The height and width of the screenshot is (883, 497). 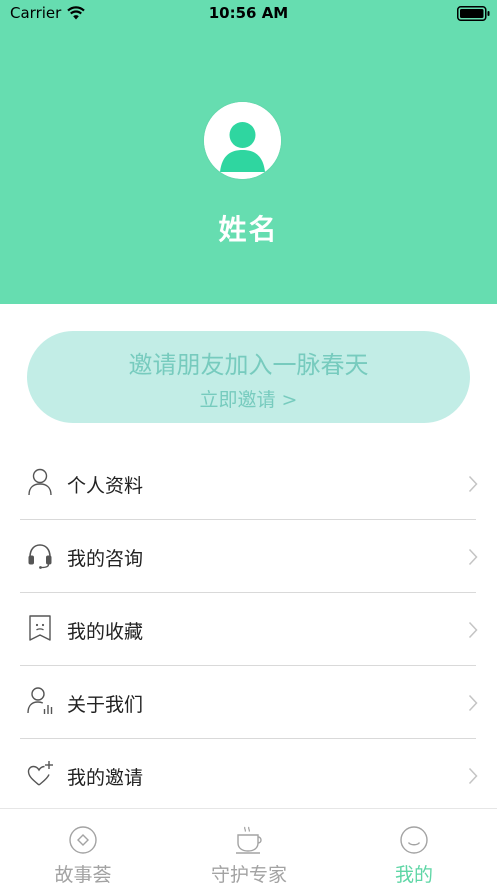 What do you see at coordinates (105, 778) in the screenshot?
I see `menu-item-label: 我的邀请` at bounding box center [105, 778].